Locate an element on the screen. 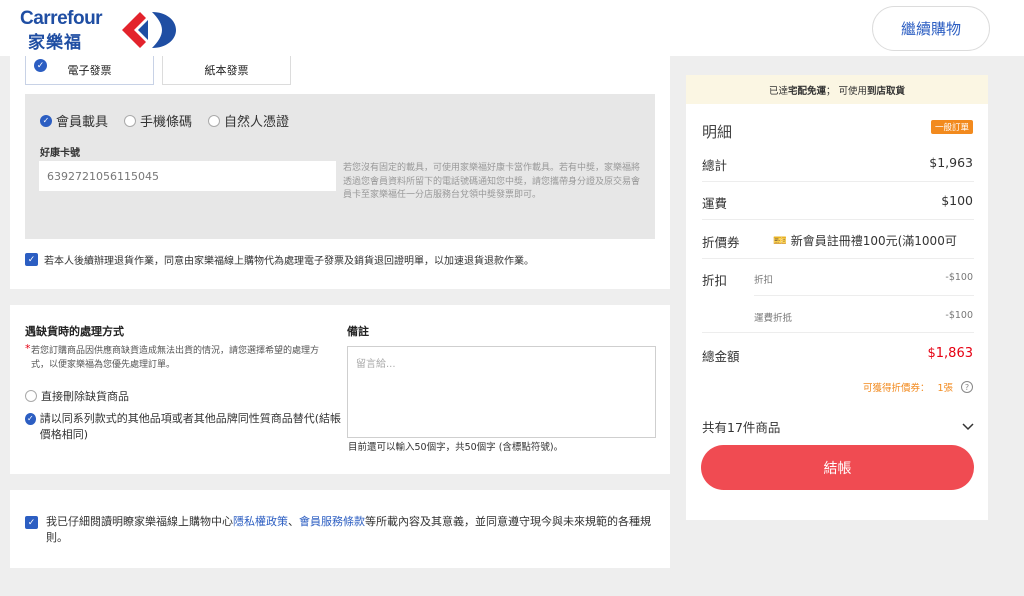 Image resolution: width=1024 pixels, height=596 pixels. ticket-icon: 🎫 is located at coordinates (780, 240).